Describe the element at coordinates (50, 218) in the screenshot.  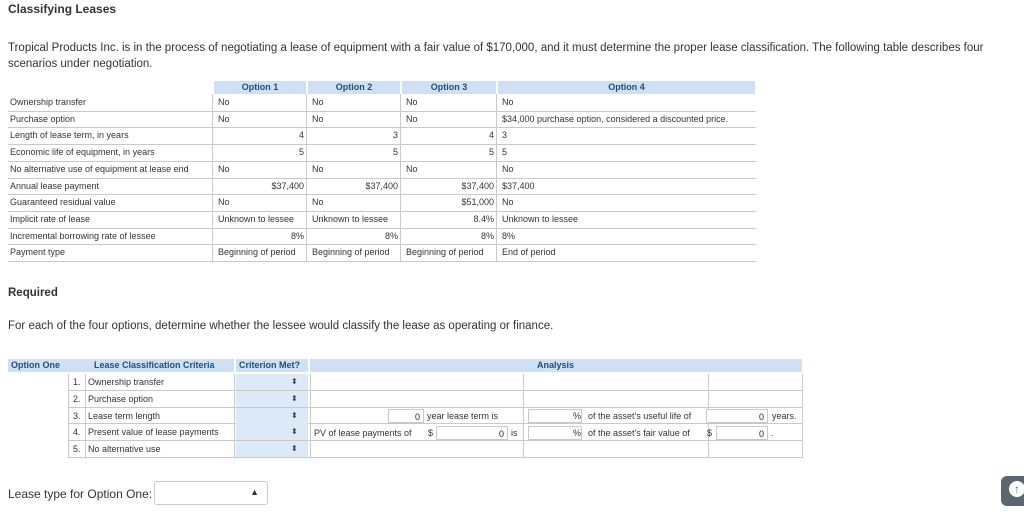
I see `row-label: Implicit rate of lease` at that location.